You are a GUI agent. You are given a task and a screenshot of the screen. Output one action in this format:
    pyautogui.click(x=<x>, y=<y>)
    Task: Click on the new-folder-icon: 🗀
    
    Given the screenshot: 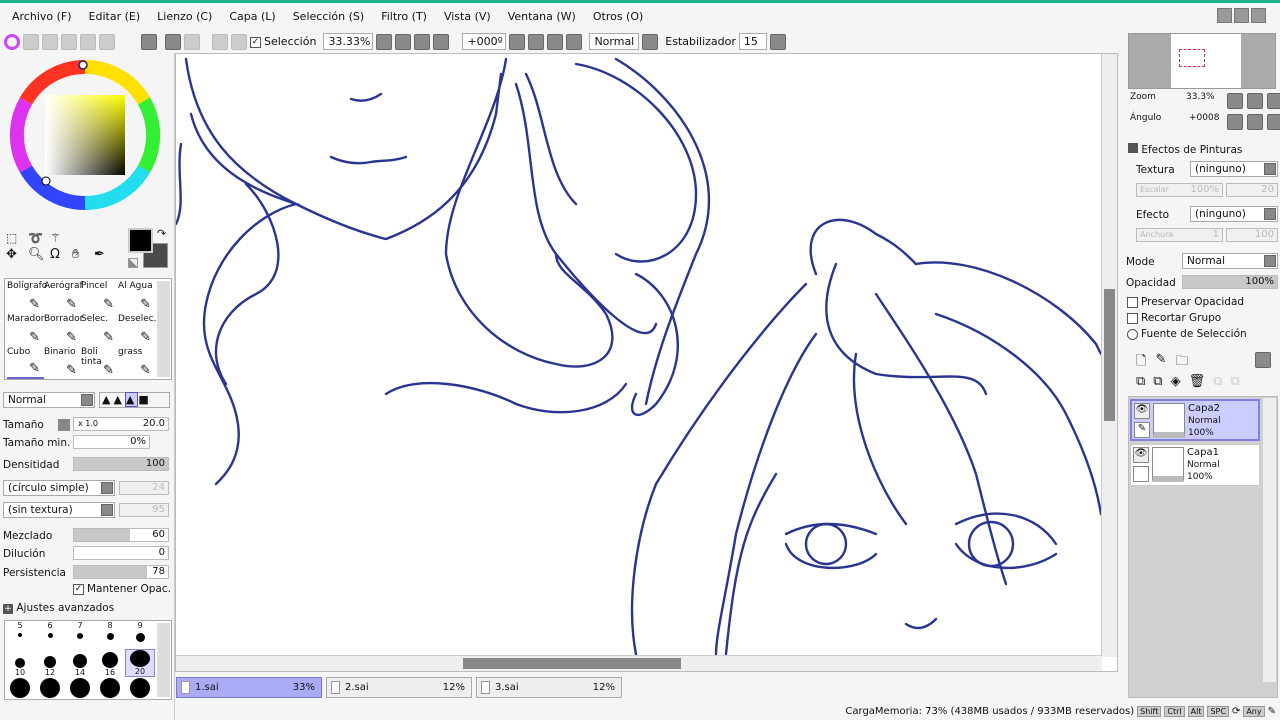 What is the action you would take?
    pyautogui.click(x=1181, y=363)
    